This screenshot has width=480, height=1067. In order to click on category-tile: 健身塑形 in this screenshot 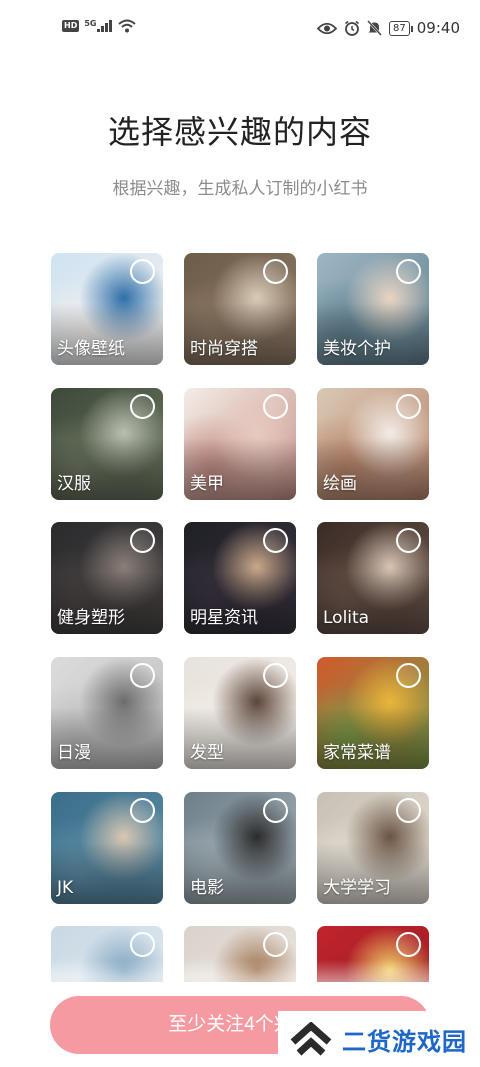, I will do `click(107, 578)`.